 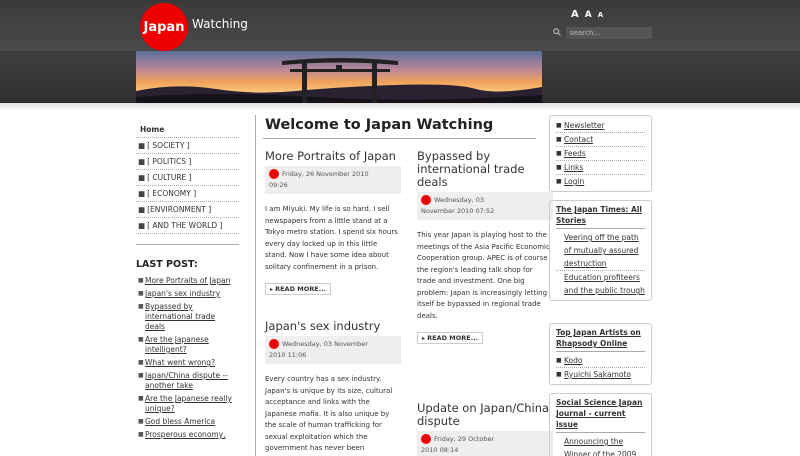 I want to click on artist-link: Kodo, so click(x=600, y=361).